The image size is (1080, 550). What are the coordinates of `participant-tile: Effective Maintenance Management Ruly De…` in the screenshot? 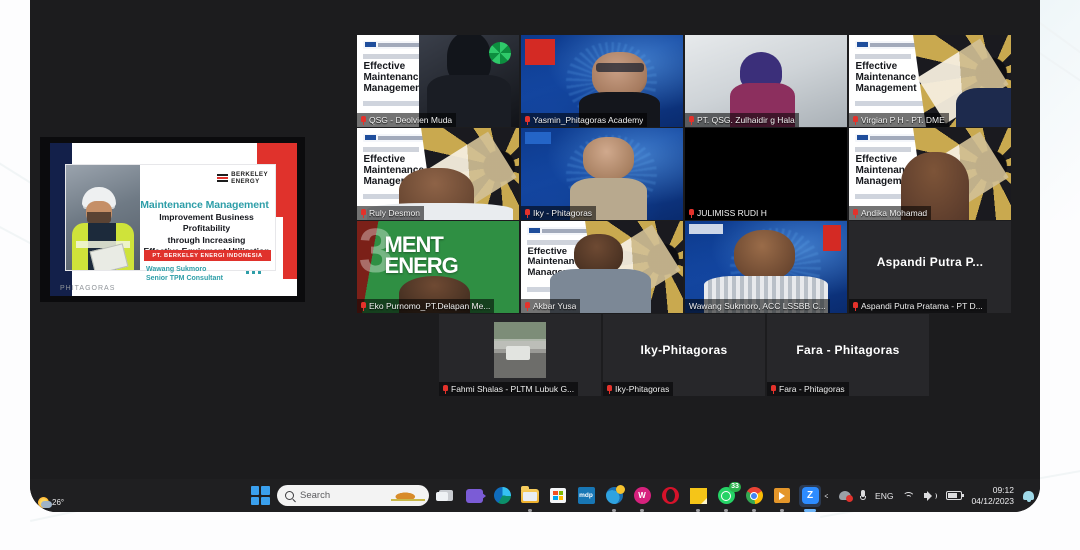 It's located at (438, 174).